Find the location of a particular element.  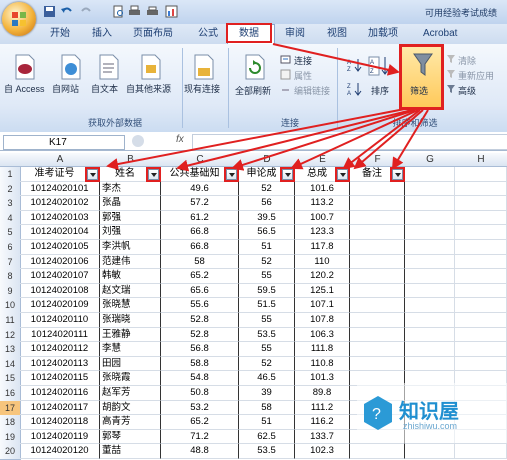

watermark-brand: 知识屋 is located at coordinates (429, 412).